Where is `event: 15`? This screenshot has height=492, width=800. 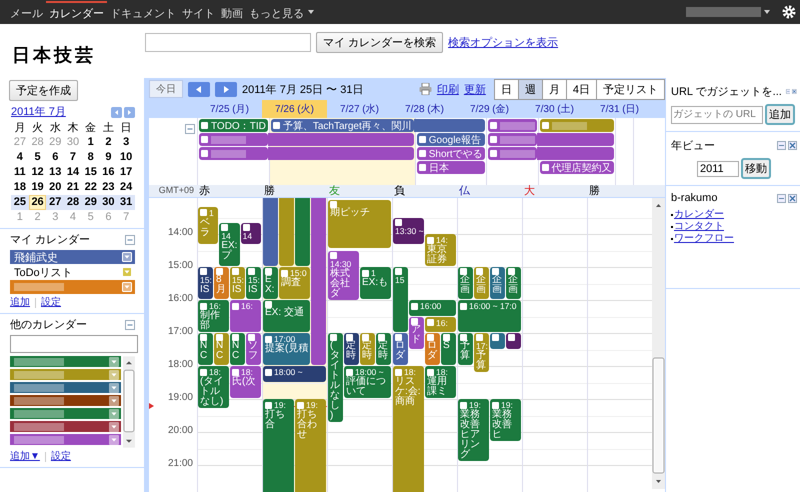
event: 15 is located at coordinates (400, 299).